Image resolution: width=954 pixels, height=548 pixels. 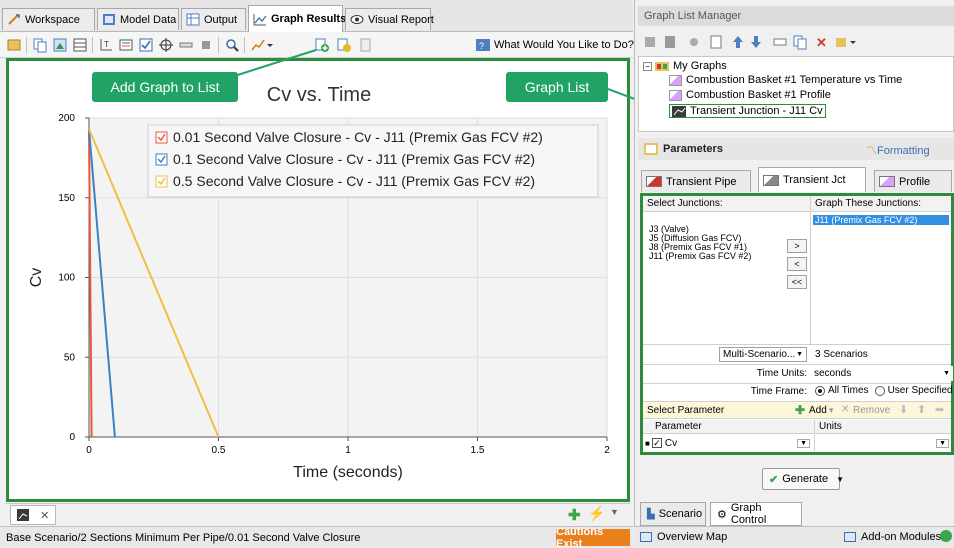 I want to click on time-units-dropdown: seconds ▼, so click(x=882, y=373).